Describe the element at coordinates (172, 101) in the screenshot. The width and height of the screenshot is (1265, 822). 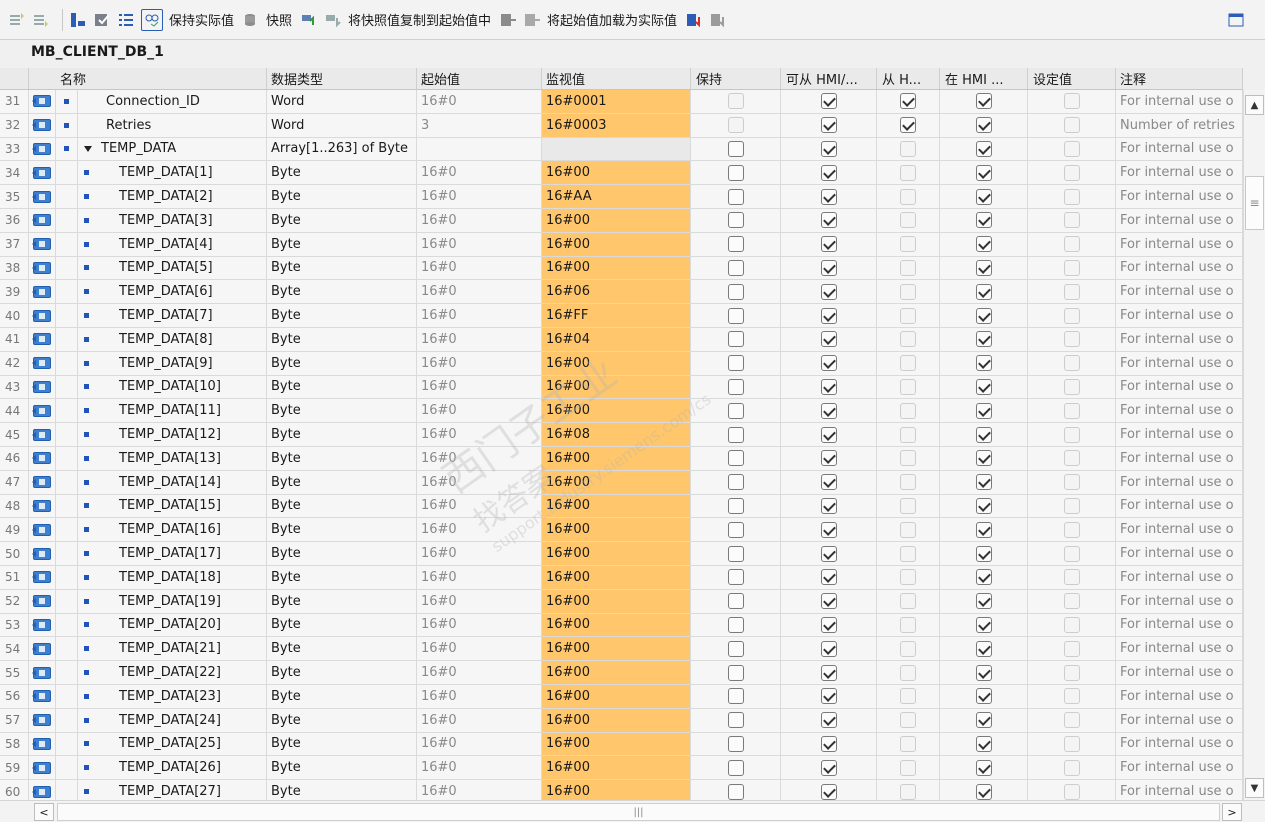
I see `name-cell: Connection_ID` at that location.